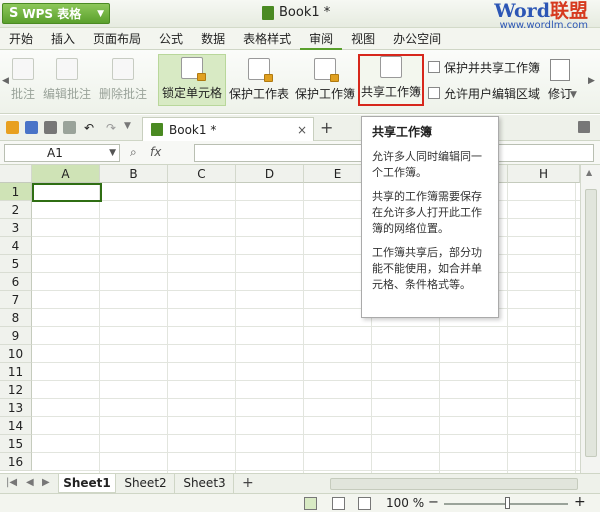 The height and width of the screenshot is (512, 600). What do you see at coordinates (302, 130) in the screenshot?
I see `close-tab-icon: ×` at bounding box center [302, 130].